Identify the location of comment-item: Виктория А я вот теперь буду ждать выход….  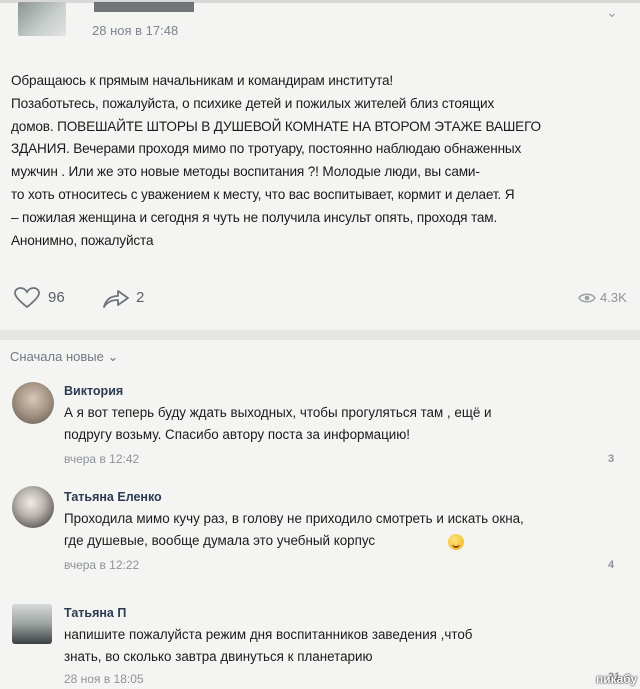
(320, 428).